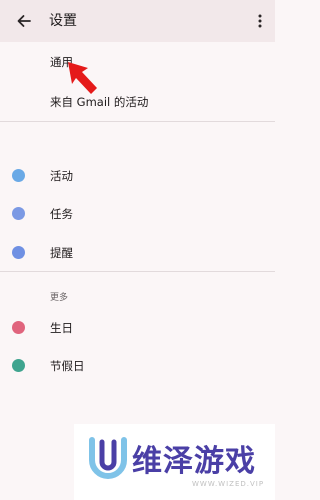 The image size is (320, 500). Describe the element at coordinates (61, 328) in the screenshot. I see `calendar-item-label: 生日` at that location.